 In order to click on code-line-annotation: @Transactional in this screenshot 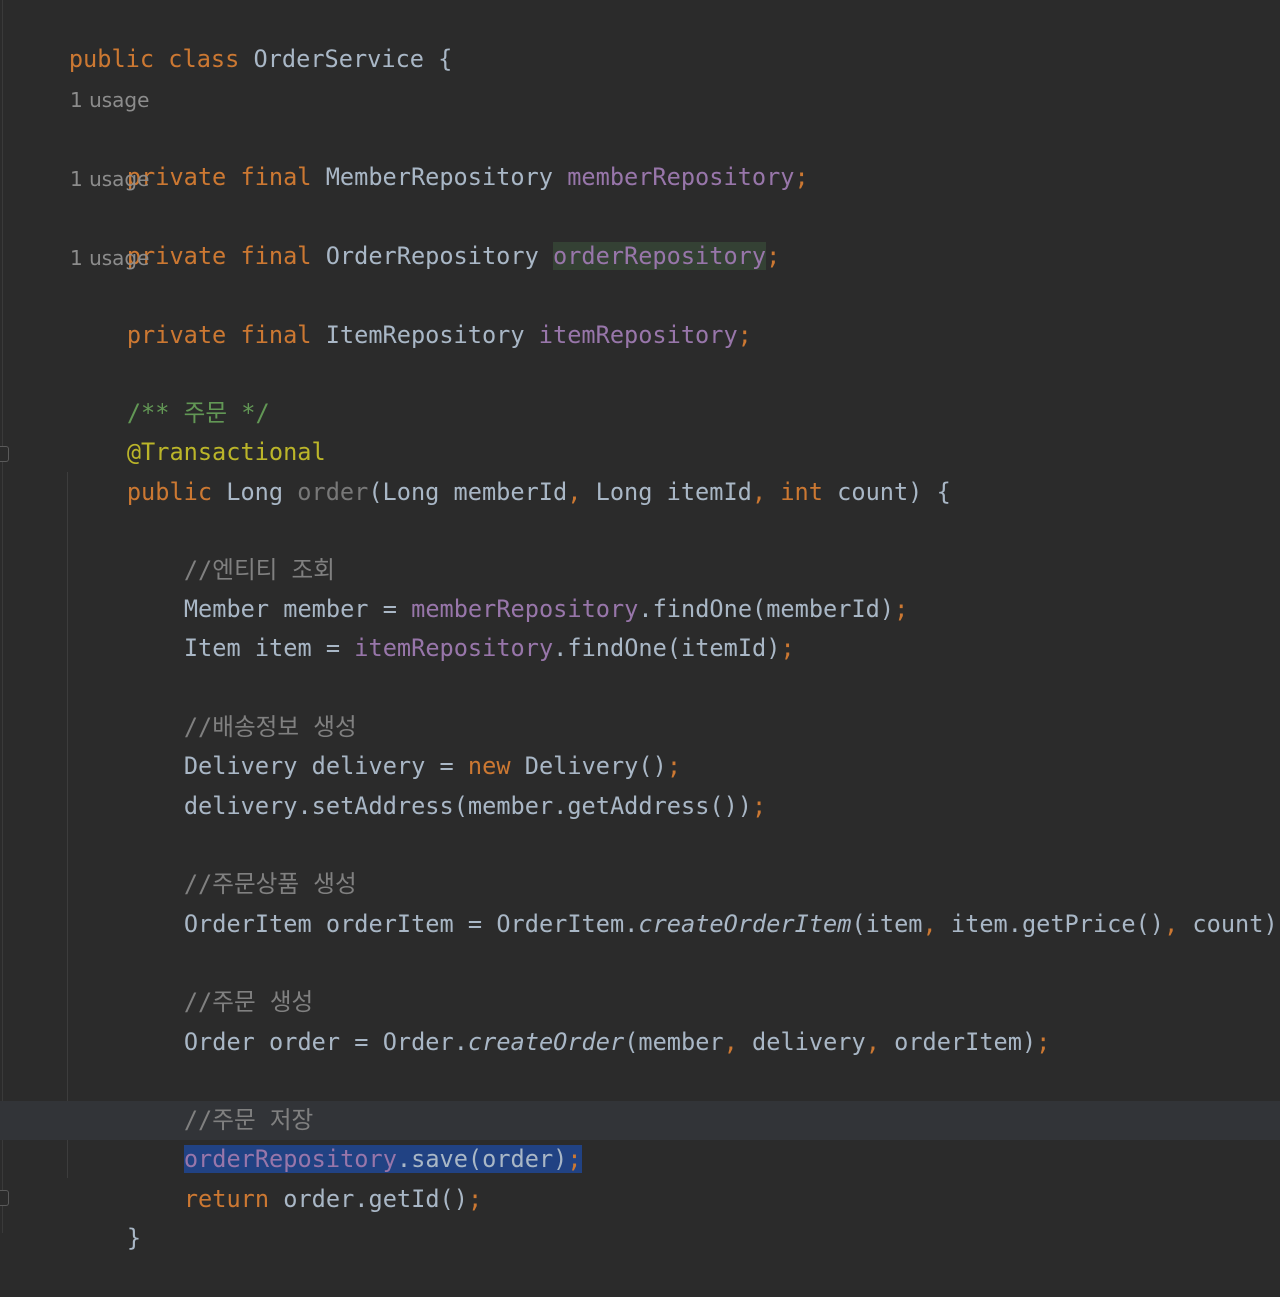, I will do `click(198, 430)`.